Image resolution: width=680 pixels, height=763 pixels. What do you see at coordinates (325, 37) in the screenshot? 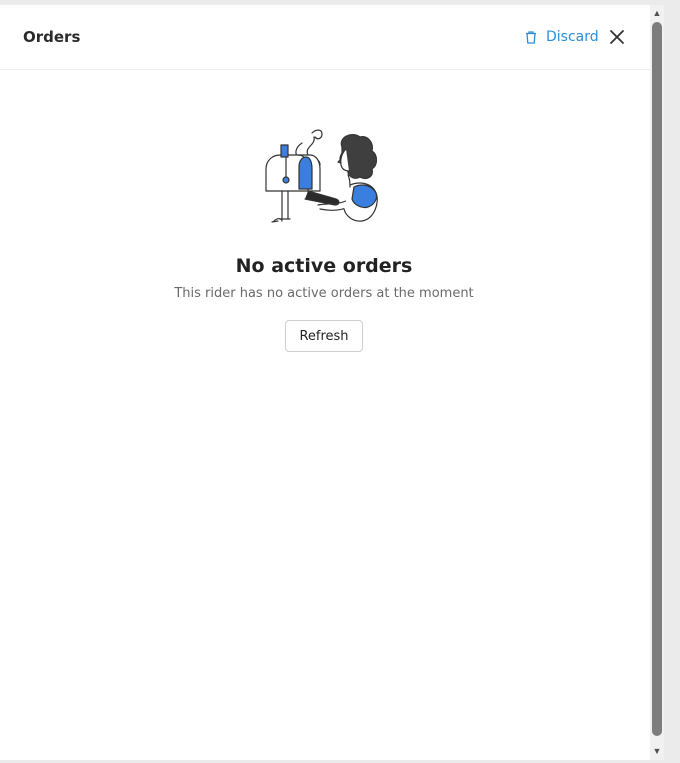
I see `panel-header: Orders Discard` at bounding box center [325, 37].